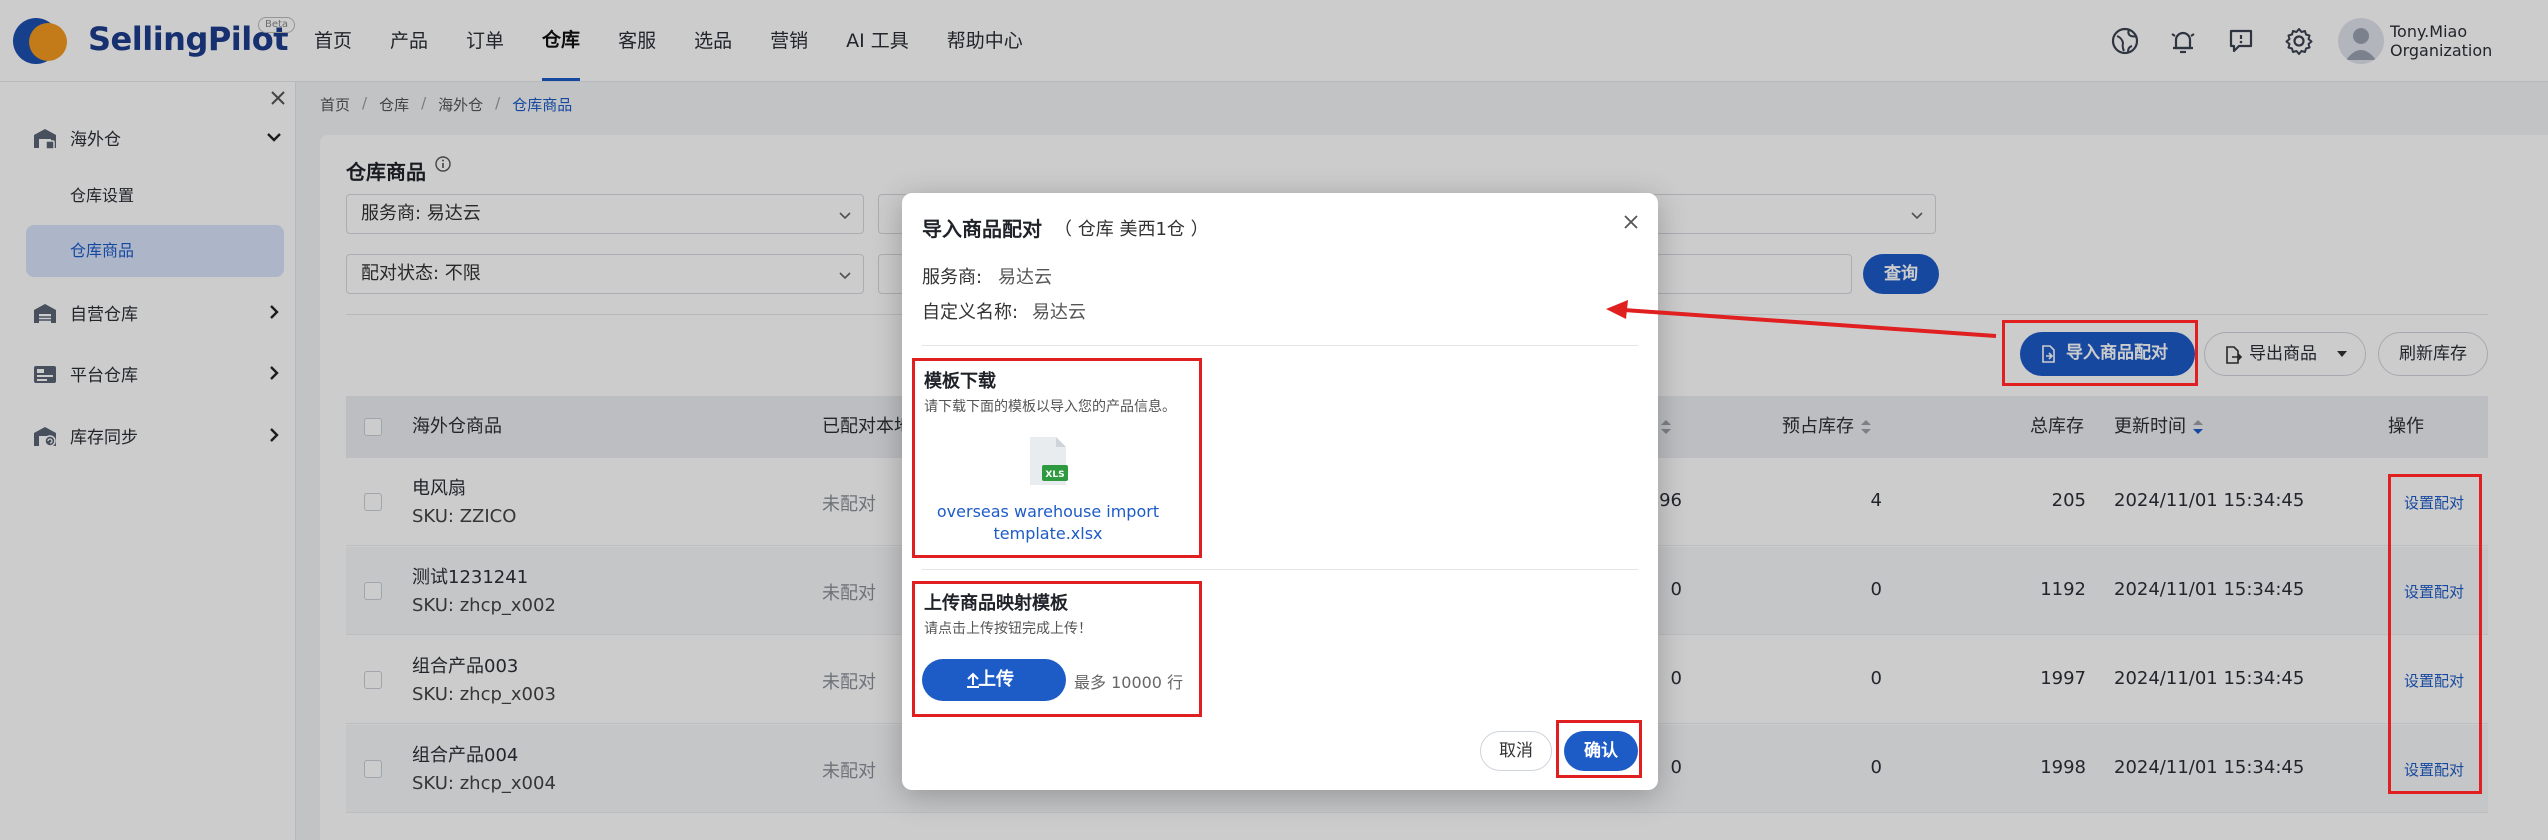 The image size is (2548, 840). I want to click on cancel-button: 取消, so click(1516, 751).